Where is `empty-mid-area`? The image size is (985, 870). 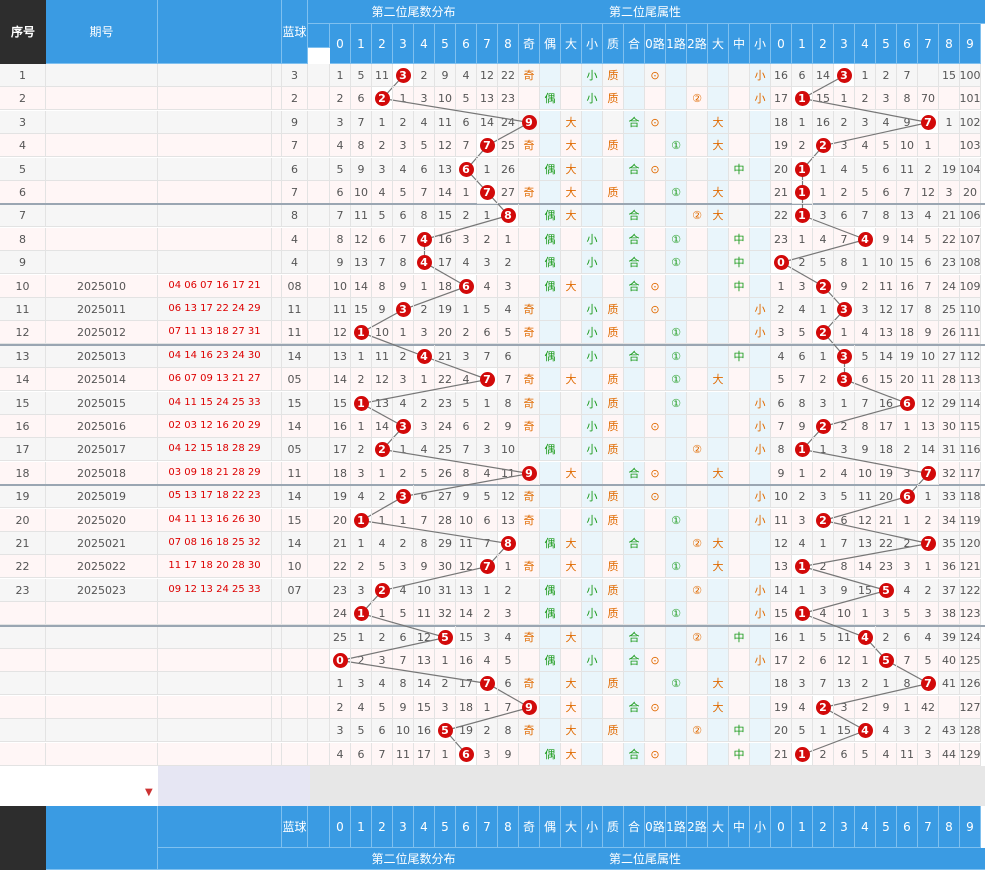 empty-mid-area is located at coordinates (234, 786).